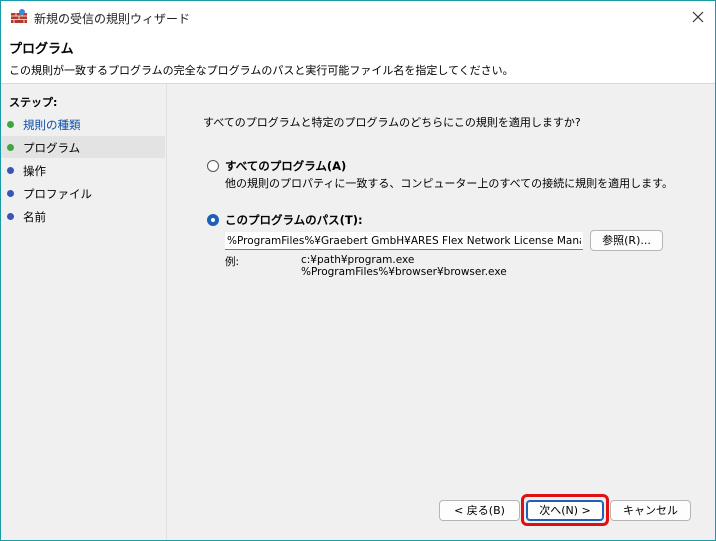 Image resolution: width=716 pixels, height=541 pixels. I want to click on step-program: プログラム, so click(83, 147).